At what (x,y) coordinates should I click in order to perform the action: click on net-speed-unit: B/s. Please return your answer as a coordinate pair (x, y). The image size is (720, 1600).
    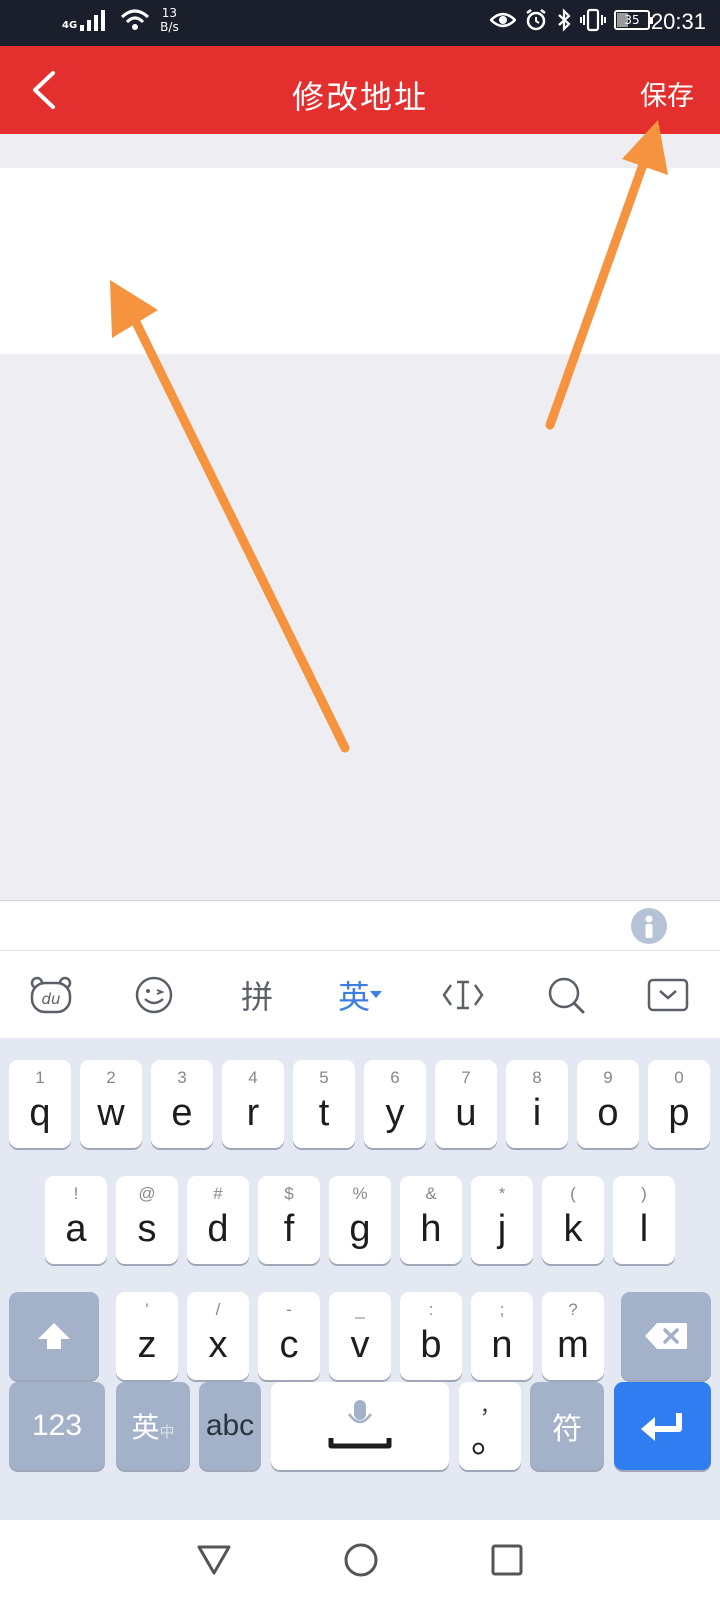
    Looking at the image, I should click on (169, 27).